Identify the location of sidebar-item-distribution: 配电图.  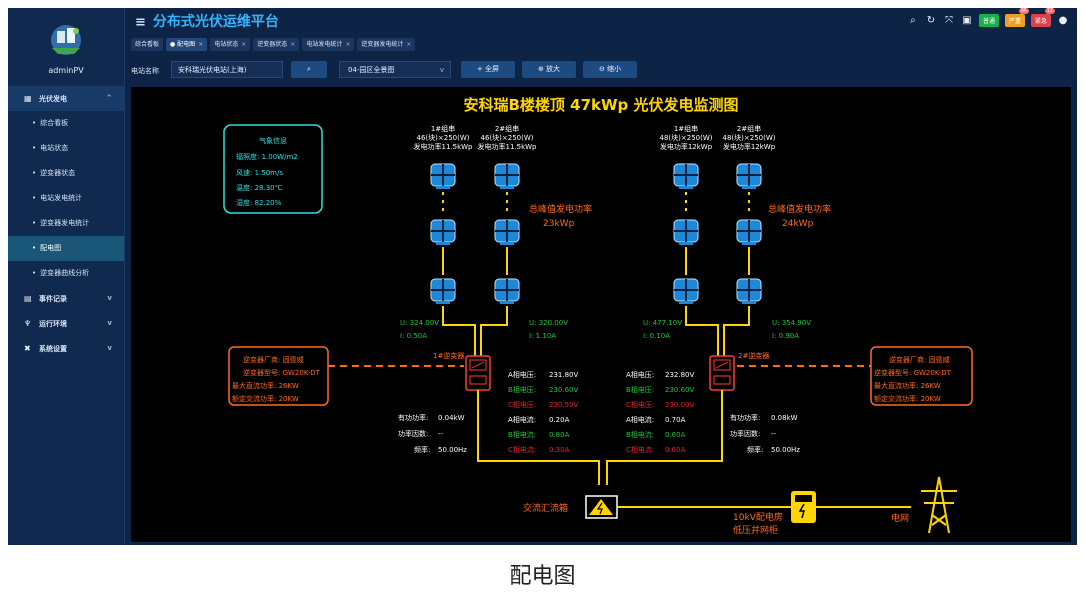
(66, 248).